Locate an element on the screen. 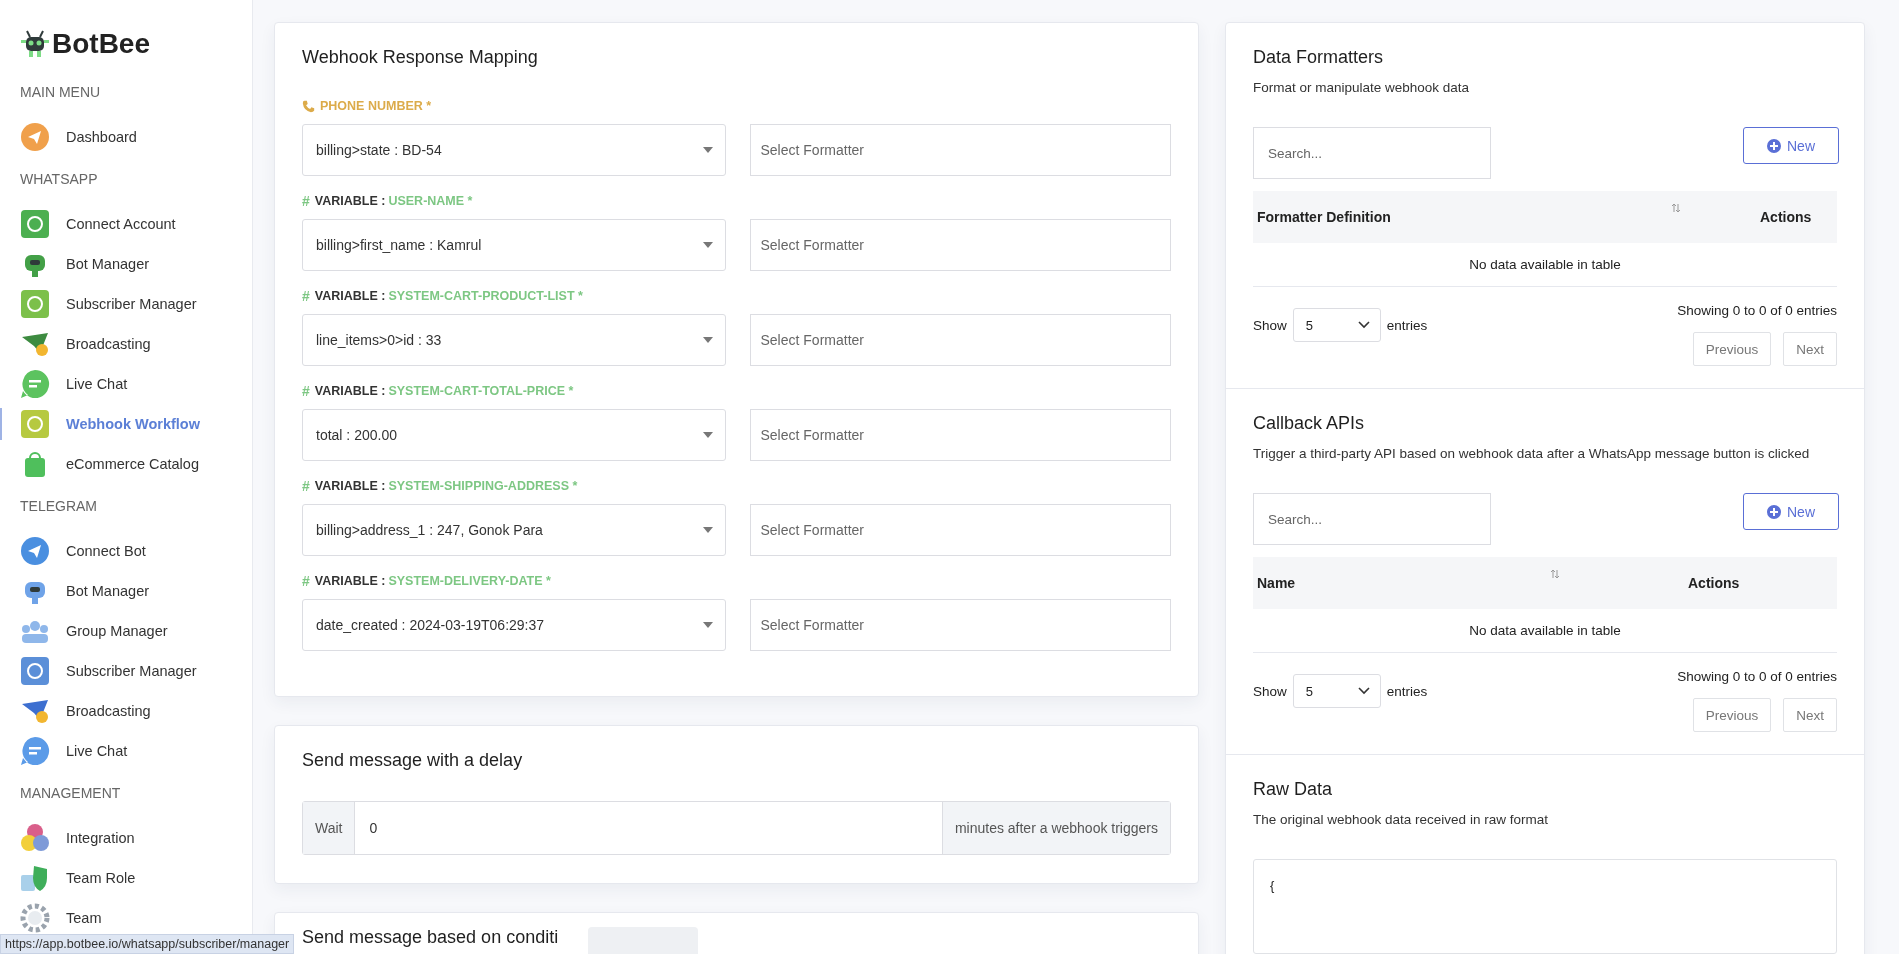 Image resolution: width=1899 pixels, height=954 pixels. status-bar-url: https://app.botbee.io/whatsapp/subscriber/manager is located at coordinates (147, 944).